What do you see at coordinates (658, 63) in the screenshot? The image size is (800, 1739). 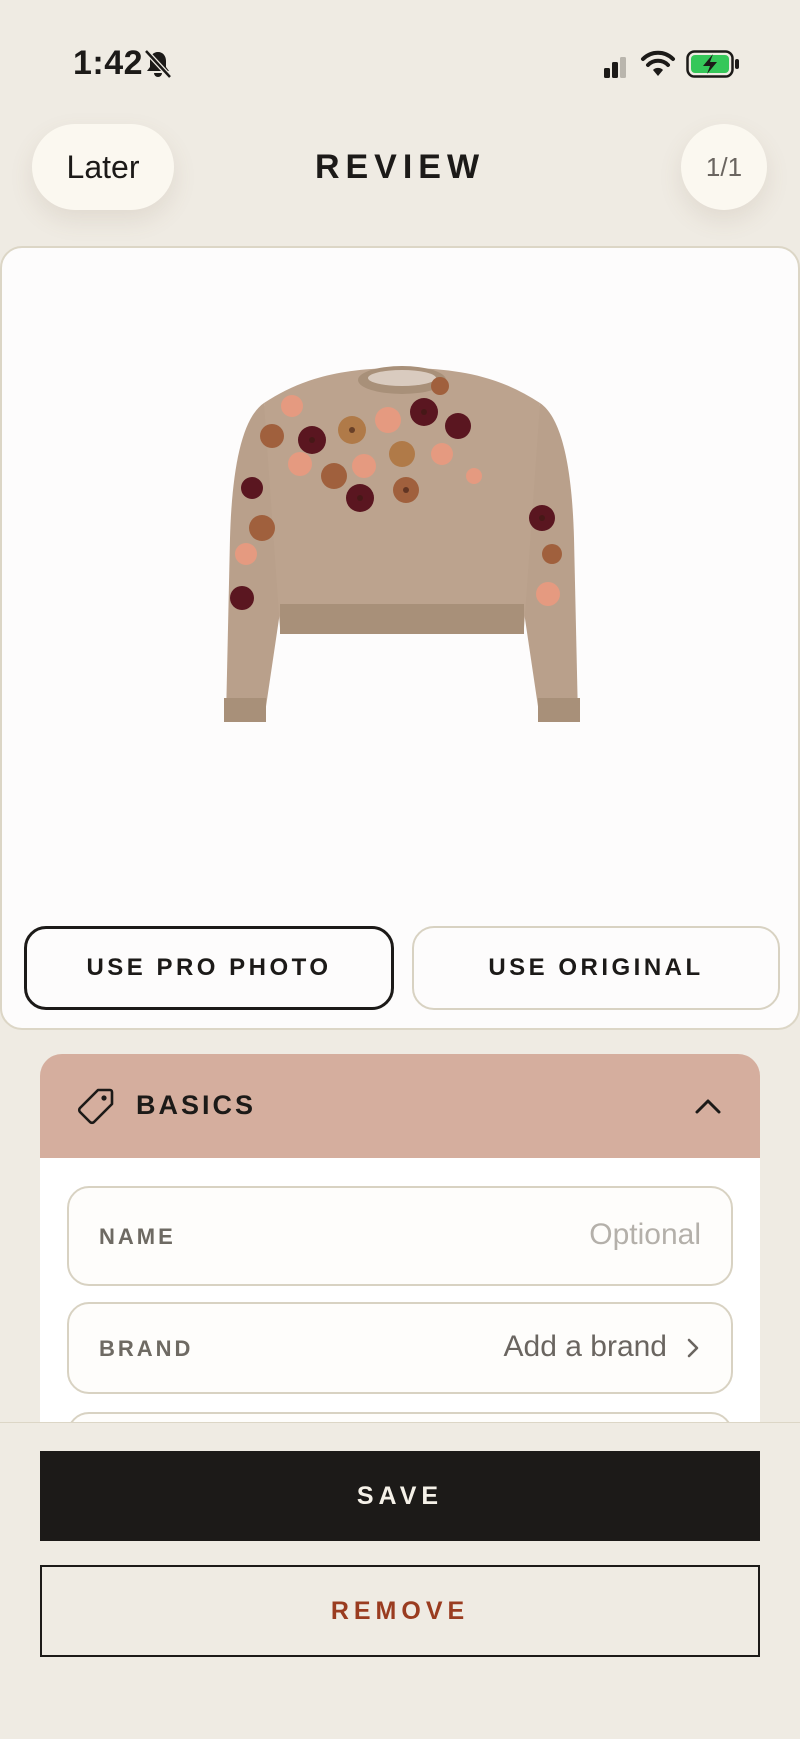 I see `wifi-icon` at bounding box center [658, 63].